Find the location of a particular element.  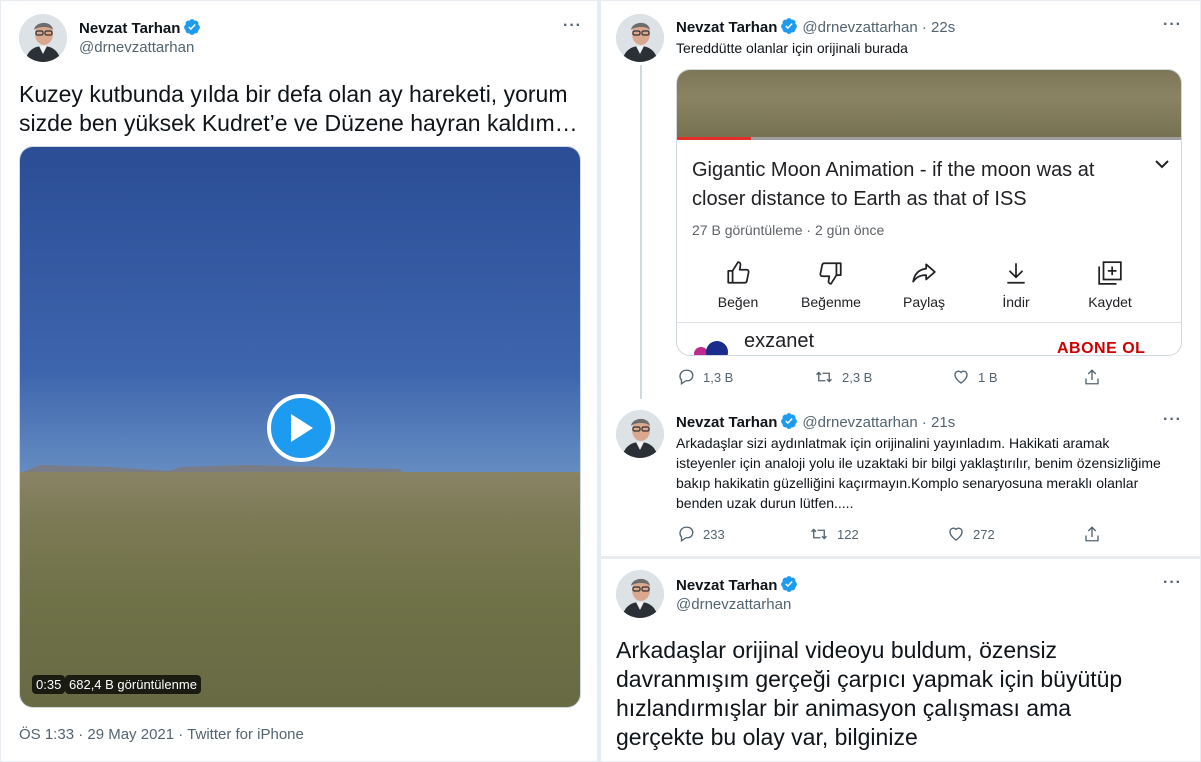

channel-name: exzanet is located at coordinates (779, 341).